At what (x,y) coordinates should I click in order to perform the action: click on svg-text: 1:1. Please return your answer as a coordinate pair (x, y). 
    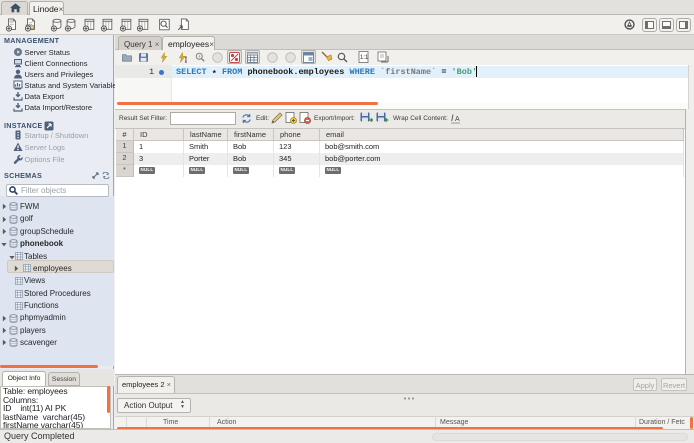
    Looking at the image, I should click on (364, 58).